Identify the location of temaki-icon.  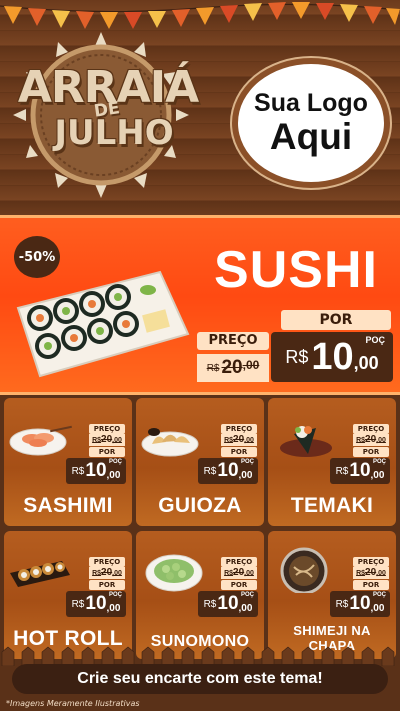
(306, 441).